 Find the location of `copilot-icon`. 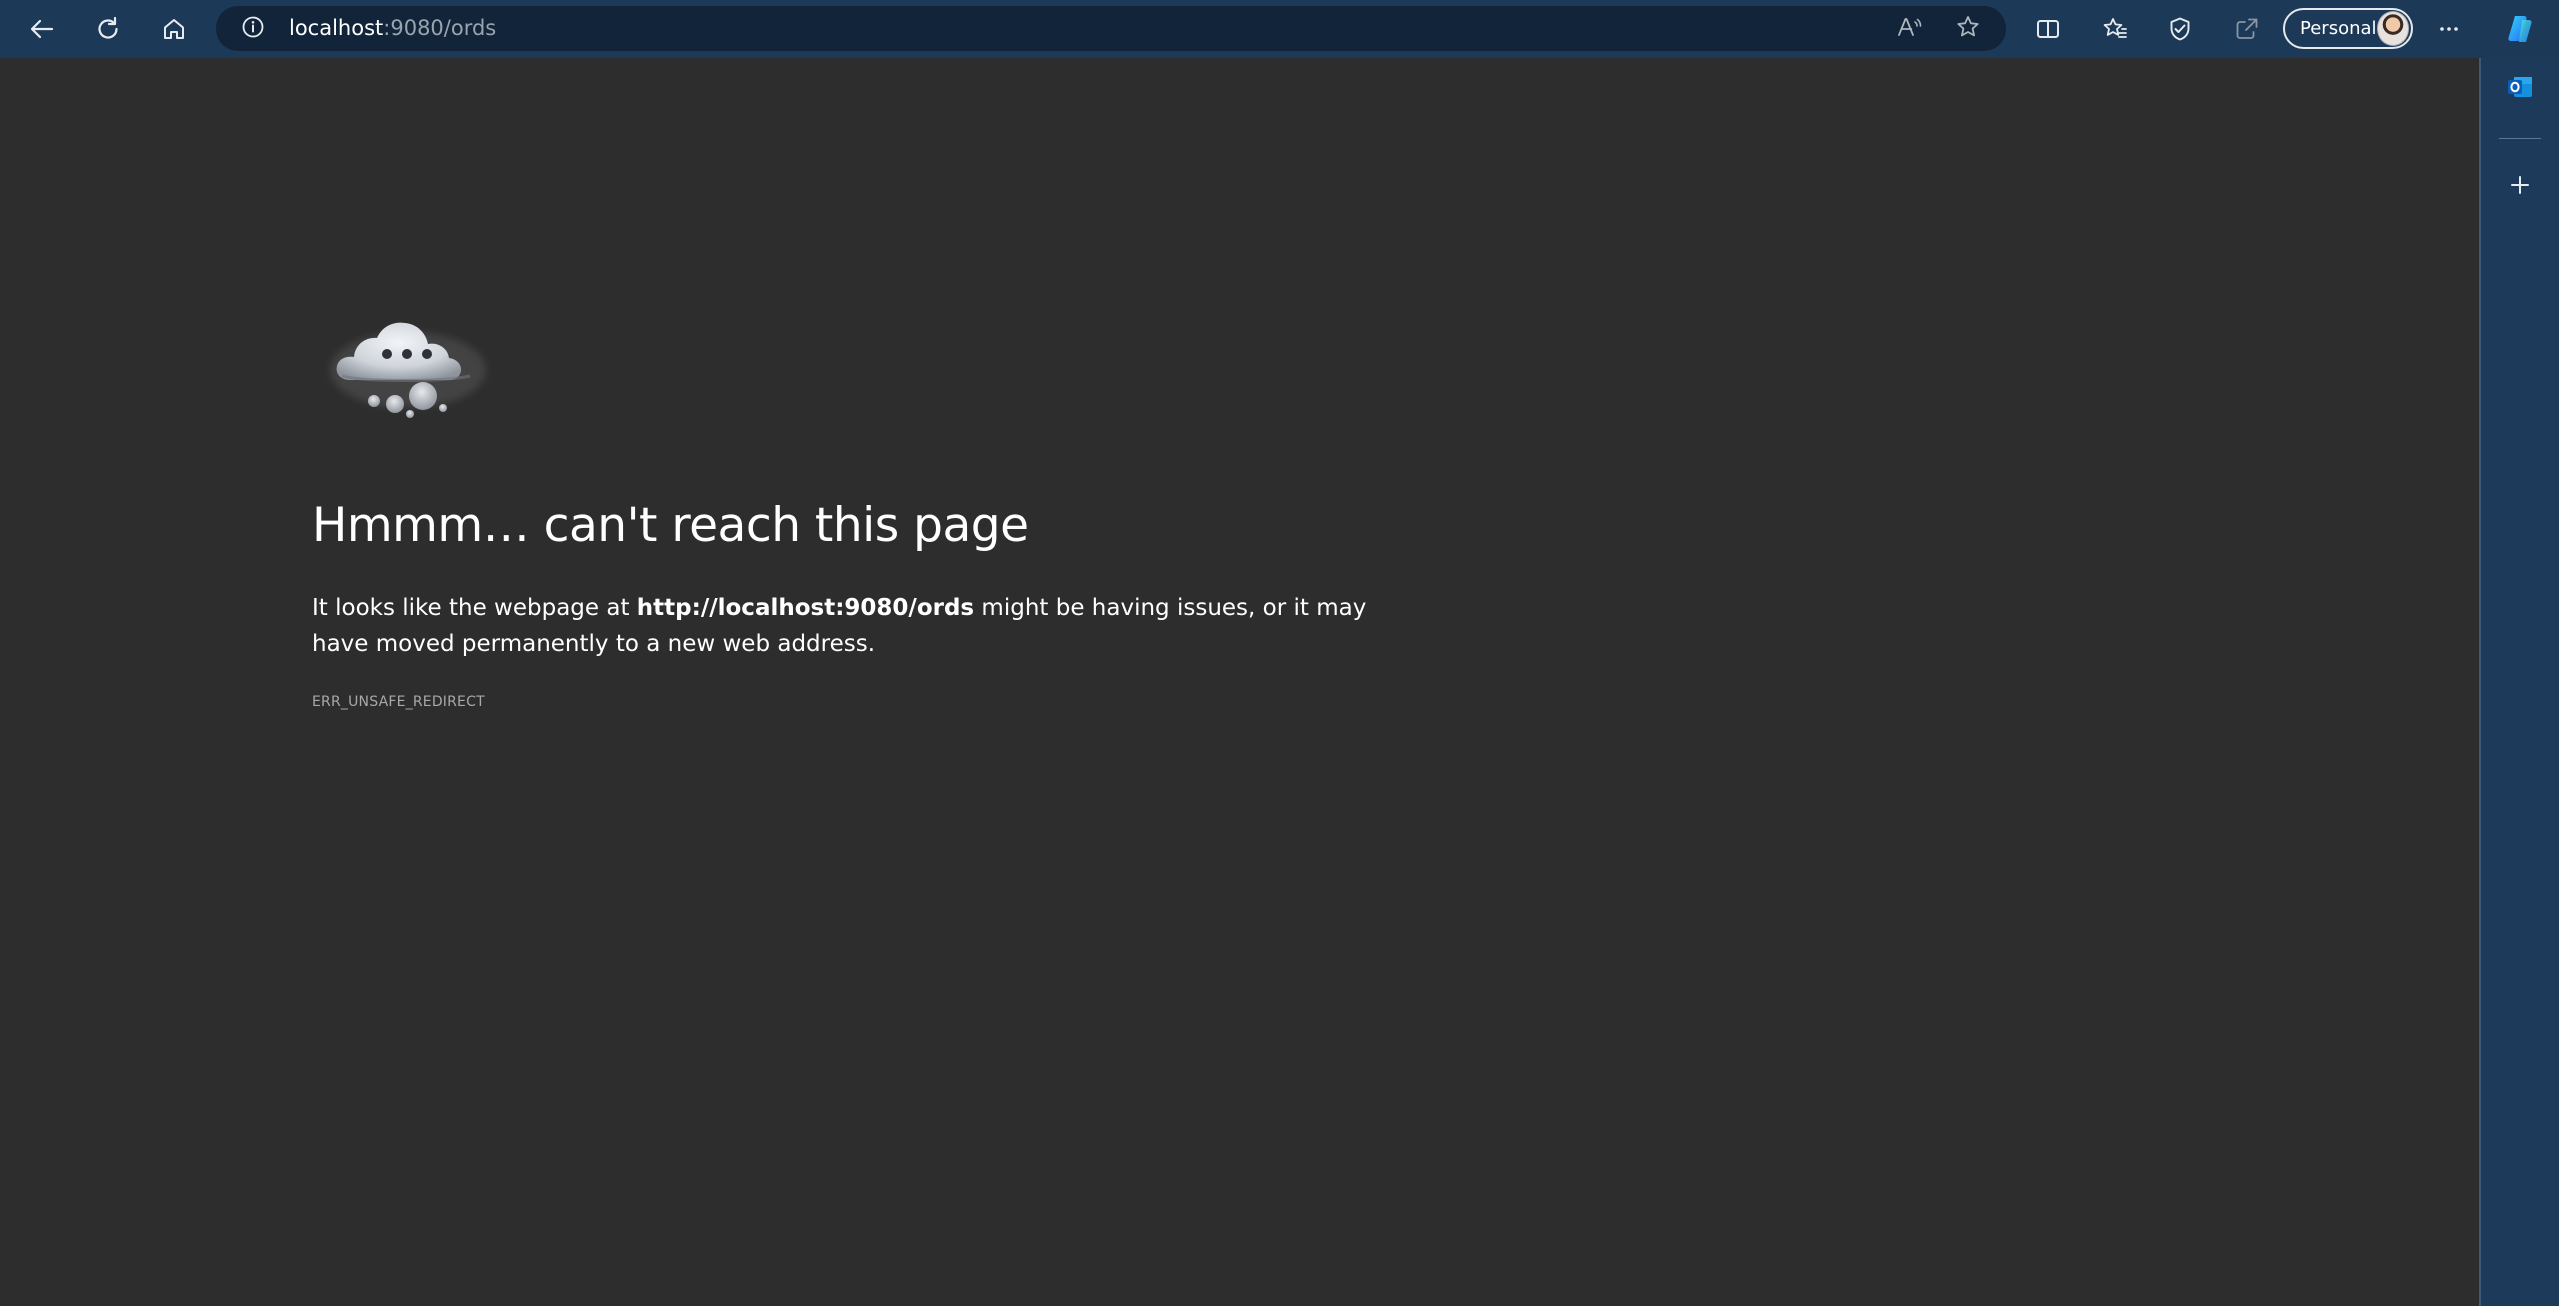

copilot-icon is located at coordinates (2520, 29).